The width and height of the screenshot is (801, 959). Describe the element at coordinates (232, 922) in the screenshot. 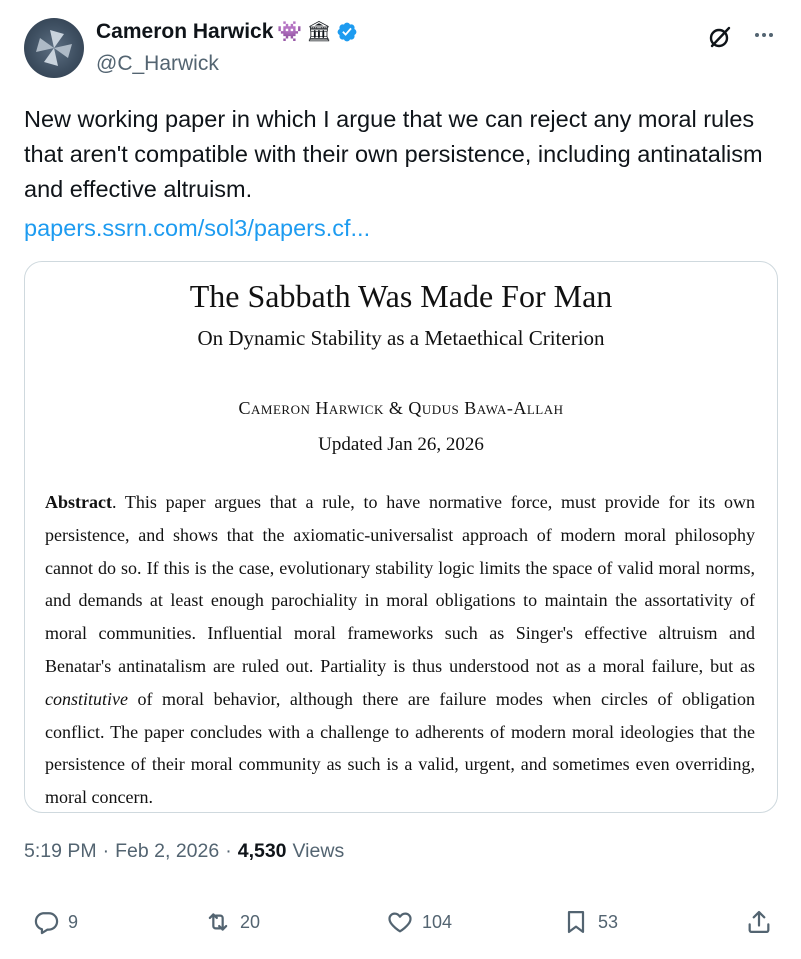

I see `repost-button: 20` at that location.